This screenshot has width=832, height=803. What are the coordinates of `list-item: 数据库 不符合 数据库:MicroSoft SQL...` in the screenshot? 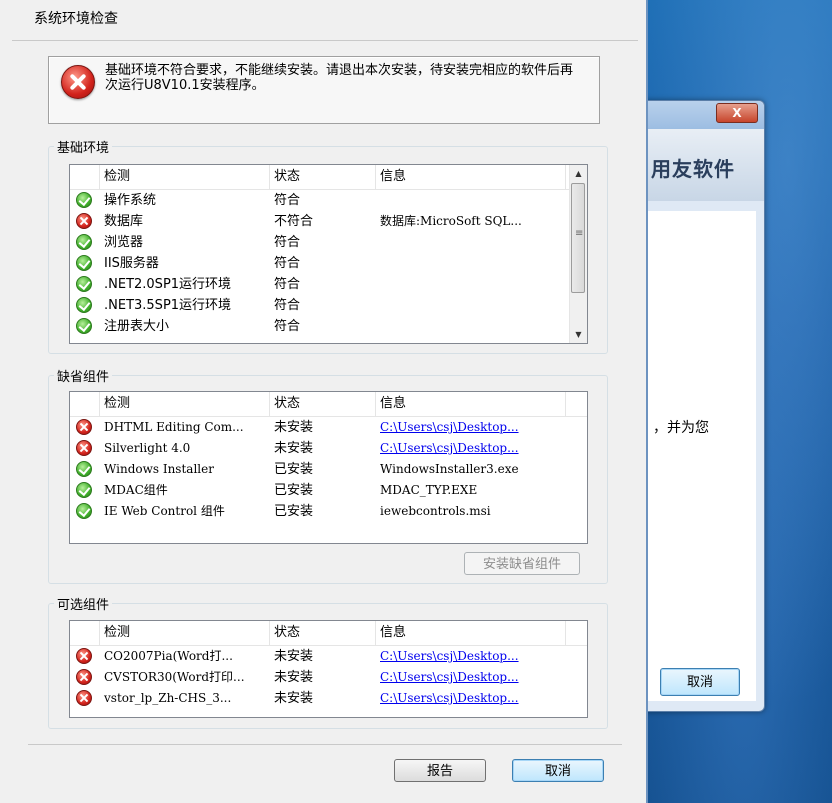 It's located at (328, 221).